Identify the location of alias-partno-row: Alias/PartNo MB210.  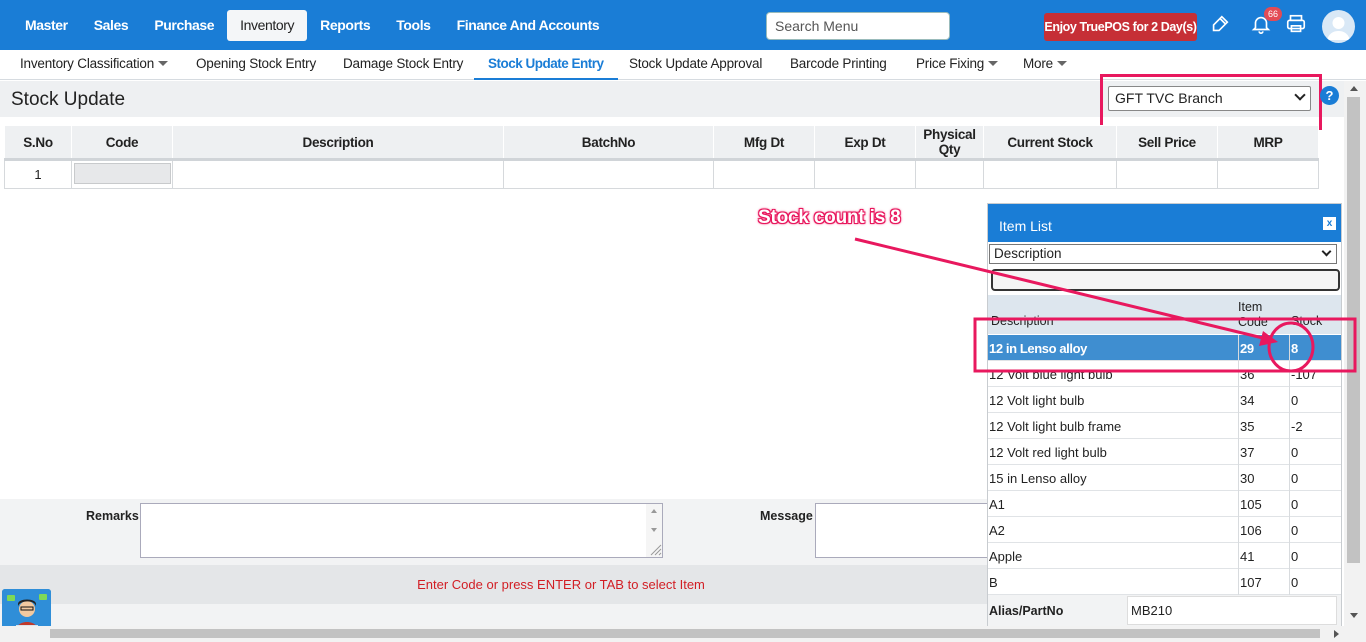
(1164, 610).